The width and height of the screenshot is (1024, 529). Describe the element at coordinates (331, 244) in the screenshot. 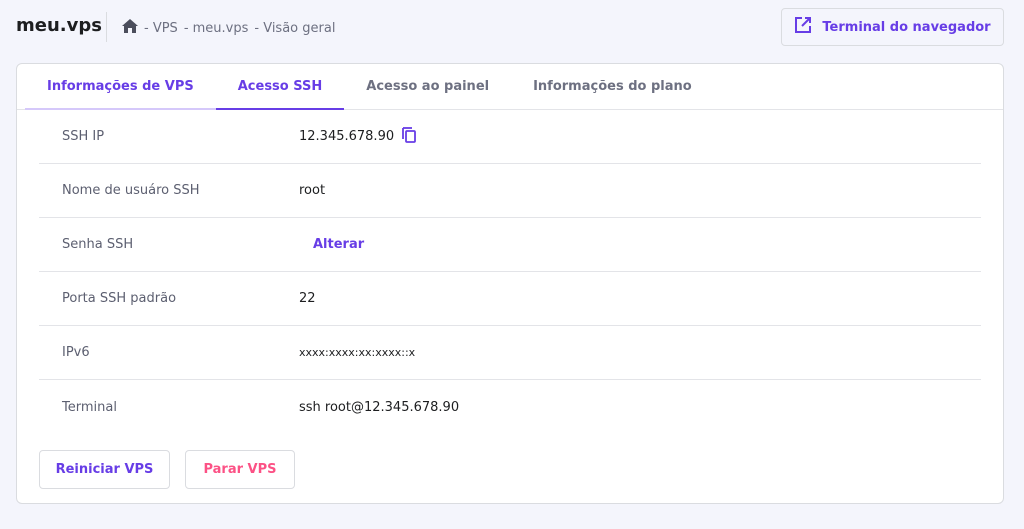

I see `change-password-link: Alterar` at that location.